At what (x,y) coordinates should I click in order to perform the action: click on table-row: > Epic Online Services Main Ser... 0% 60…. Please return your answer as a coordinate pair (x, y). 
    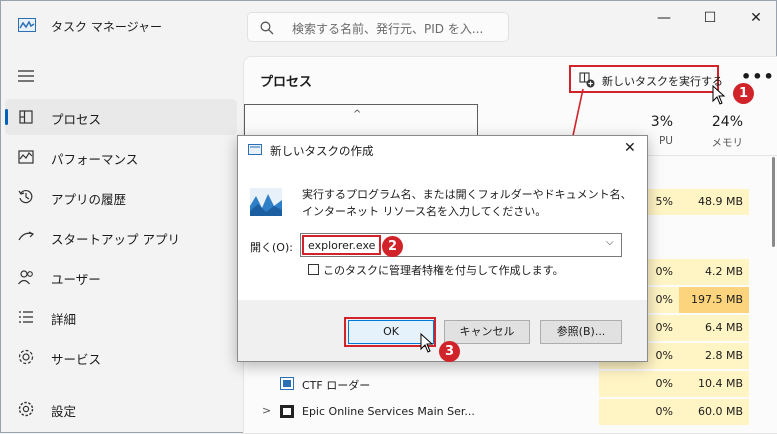
    Looking at the image, I should click on (504, 412).